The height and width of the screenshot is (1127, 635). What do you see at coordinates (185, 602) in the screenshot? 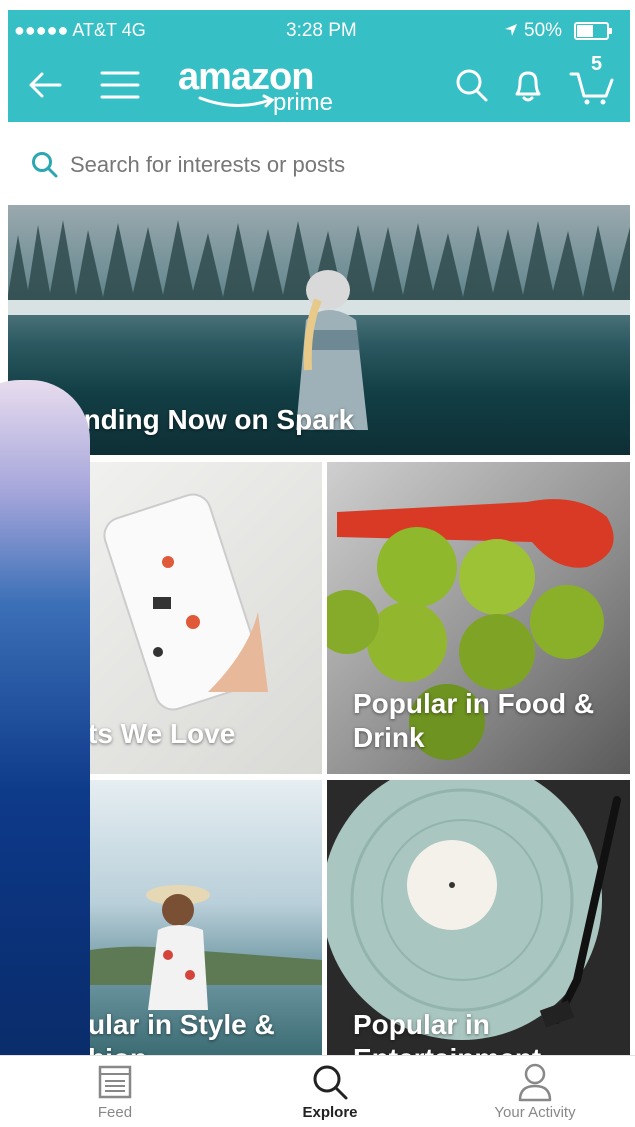
I see `phone-case-image` at bounding box center [185, 602].